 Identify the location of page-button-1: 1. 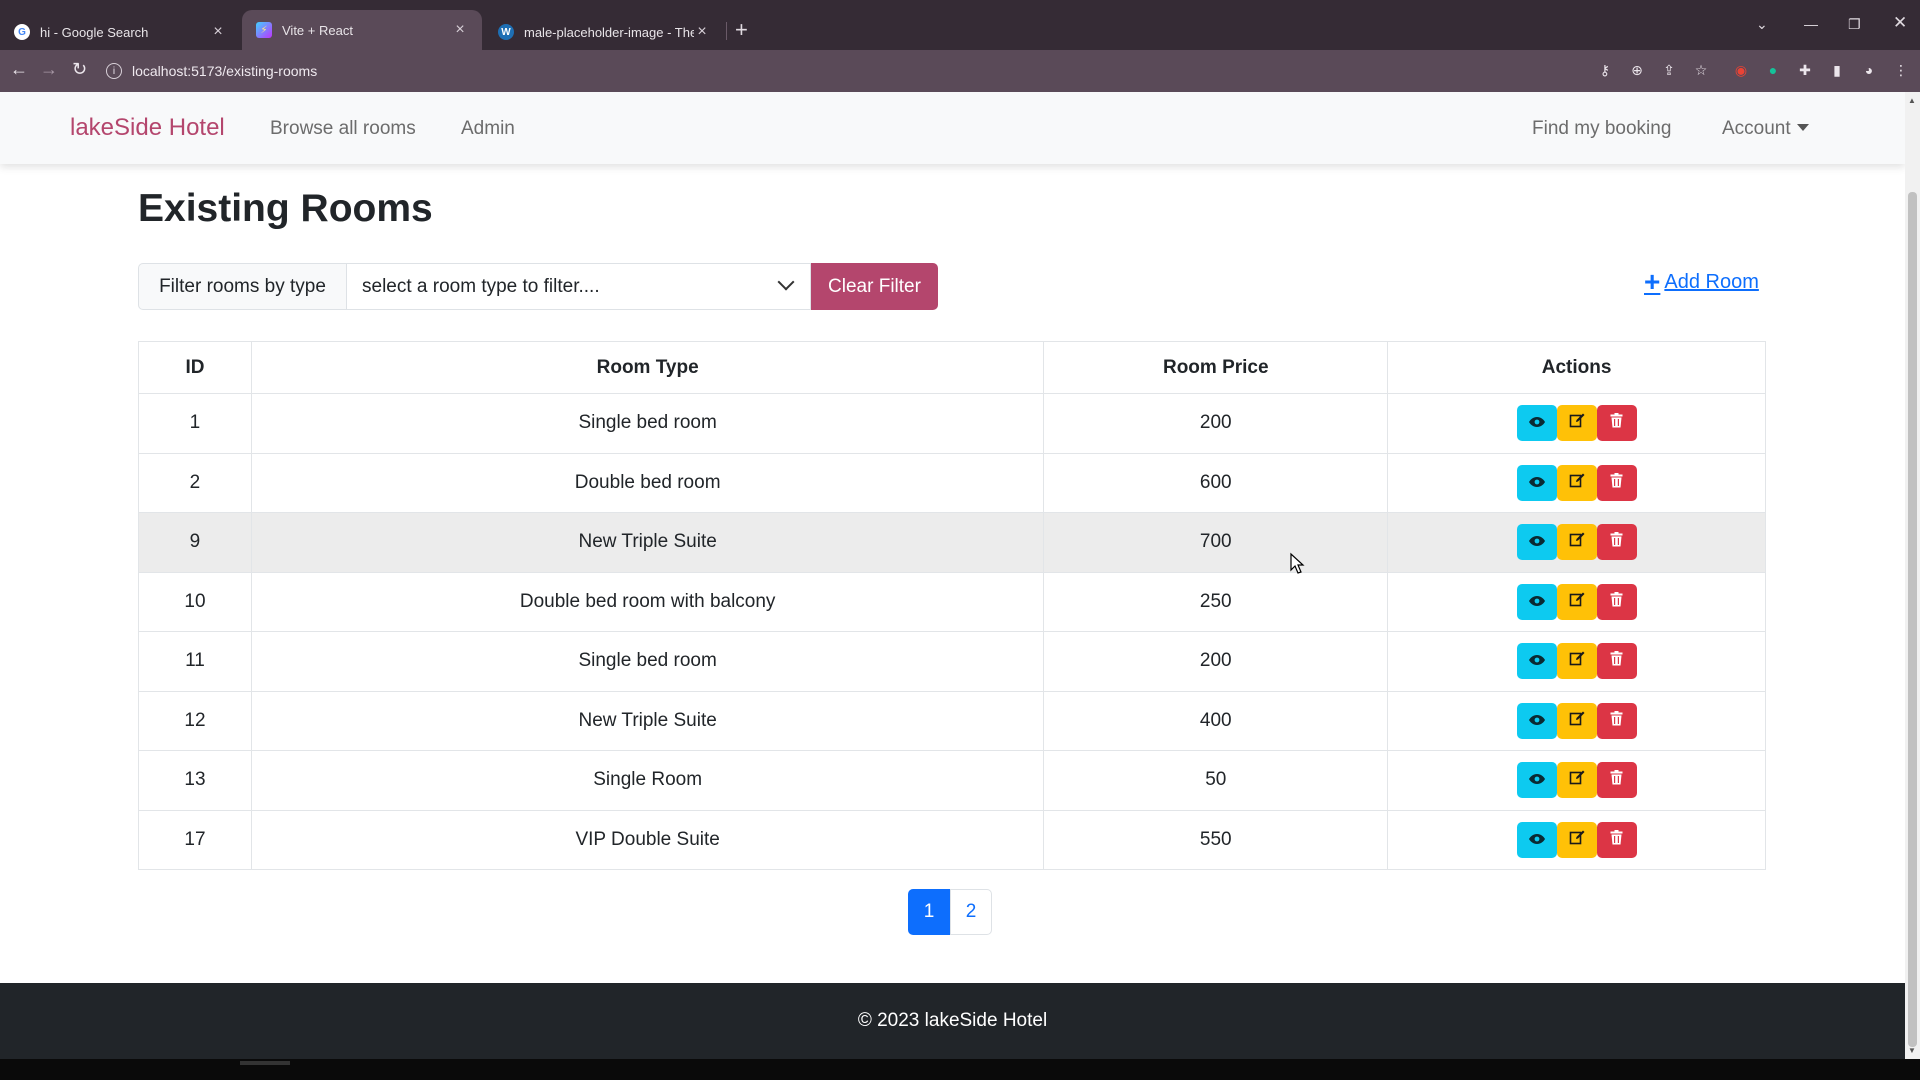
(929, 912).